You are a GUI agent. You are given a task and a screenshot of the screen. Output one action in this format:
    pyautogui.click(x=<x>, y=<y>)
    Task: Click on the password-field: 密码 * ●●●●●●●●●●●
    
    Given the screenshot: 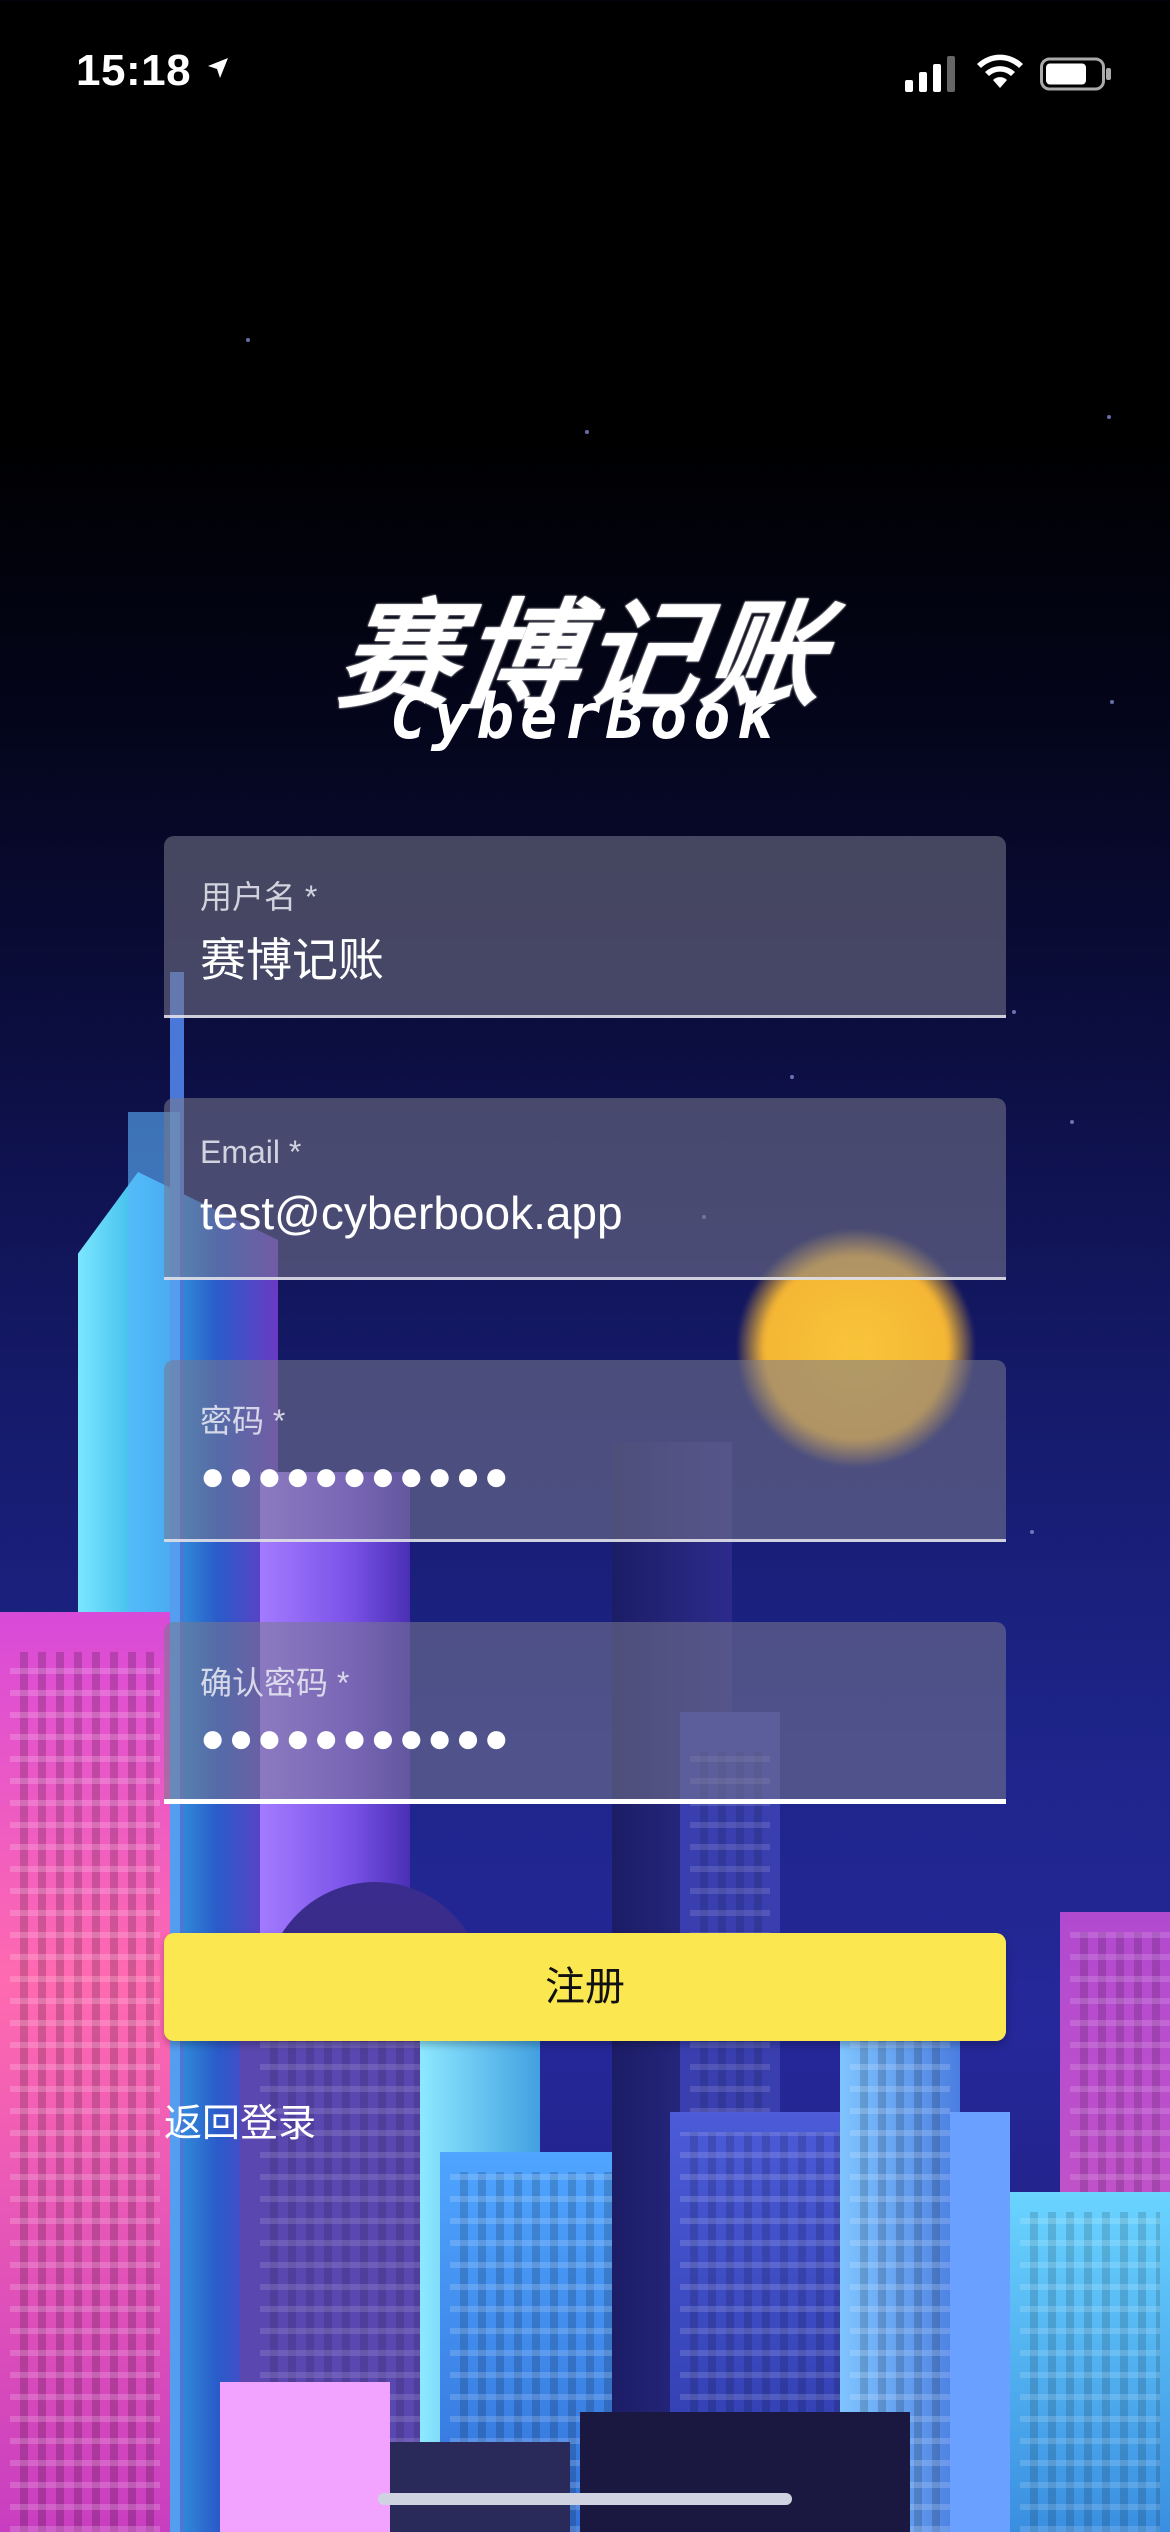 What is the action you would take?
    pyautogui.click(x=585, y=1451)
    